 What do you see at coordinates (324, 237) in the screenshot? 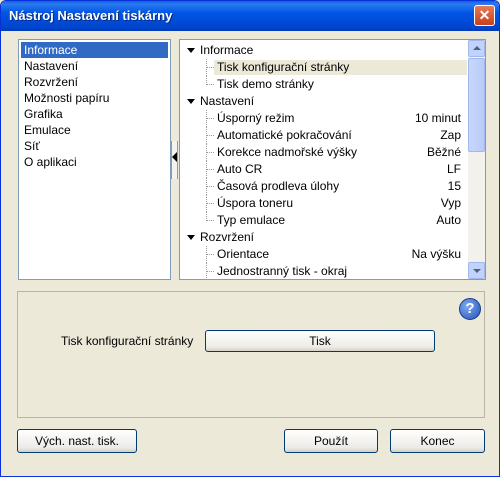
I see `tree-category-rozvrzeni: Rozvržení` at bounding box center [324, 237].